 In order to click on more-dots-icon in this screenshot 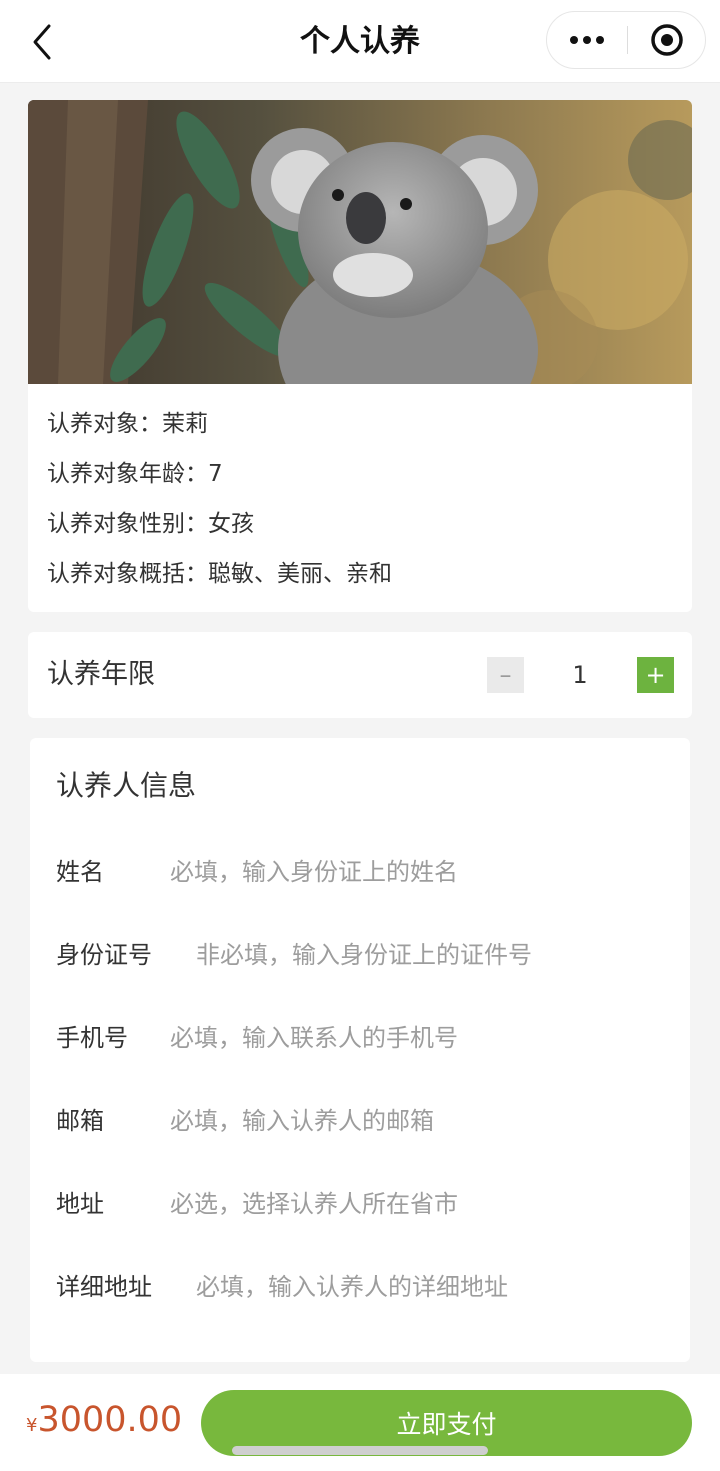, I will do `click(574, 40)`.